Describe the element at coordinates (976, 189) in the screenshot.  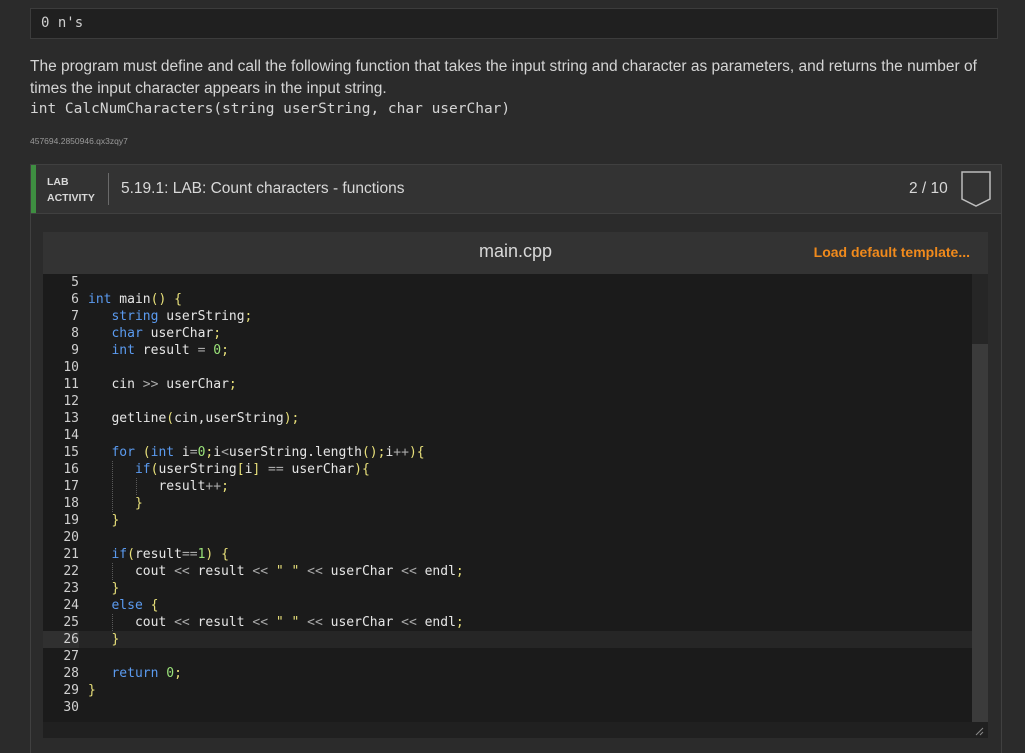
I see `completion-badge-icon` at that location.